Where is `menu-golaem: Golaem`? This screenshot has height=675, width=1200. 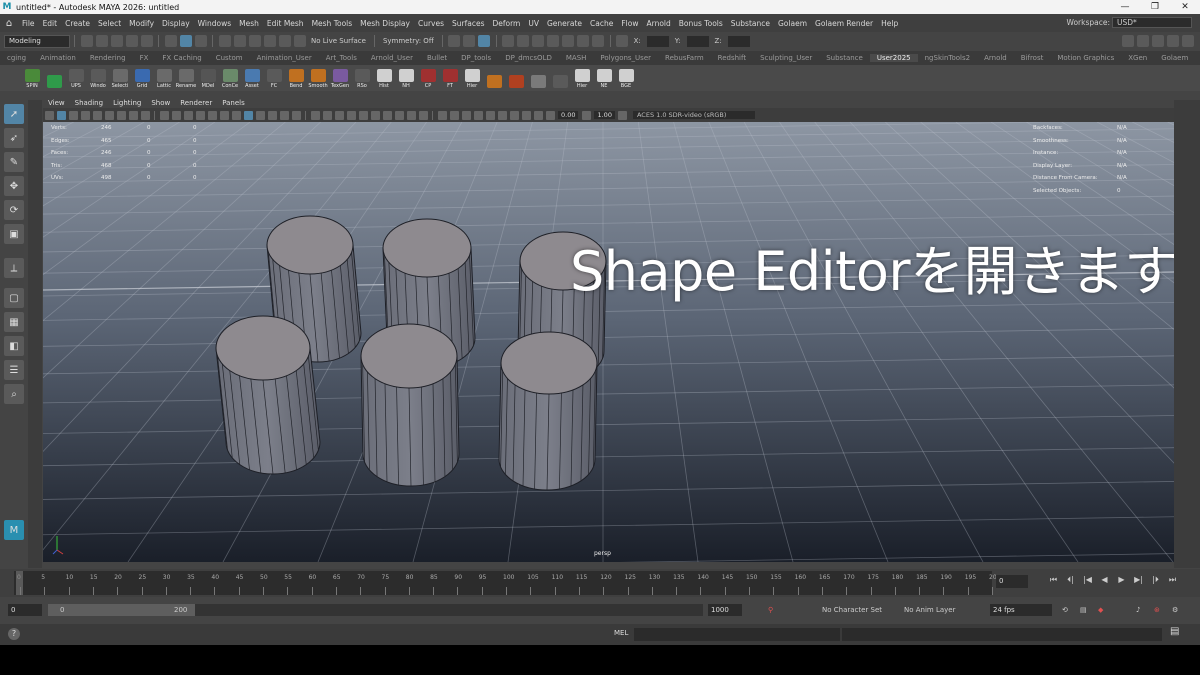
menu-golaem: Golaem is located at coordinates (792, 23).